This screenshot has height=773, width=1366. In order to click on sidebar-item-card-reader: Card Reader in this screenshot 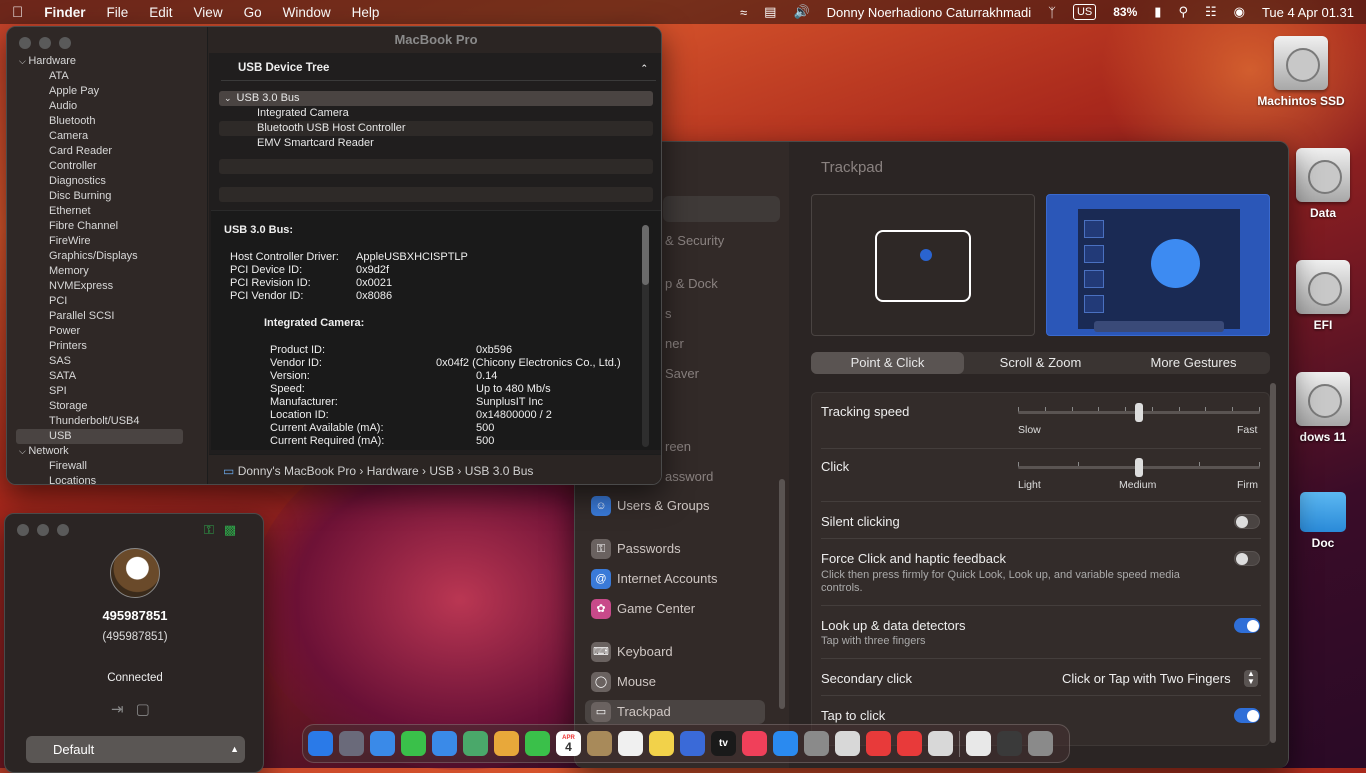, I will do `click(107, 151)`.